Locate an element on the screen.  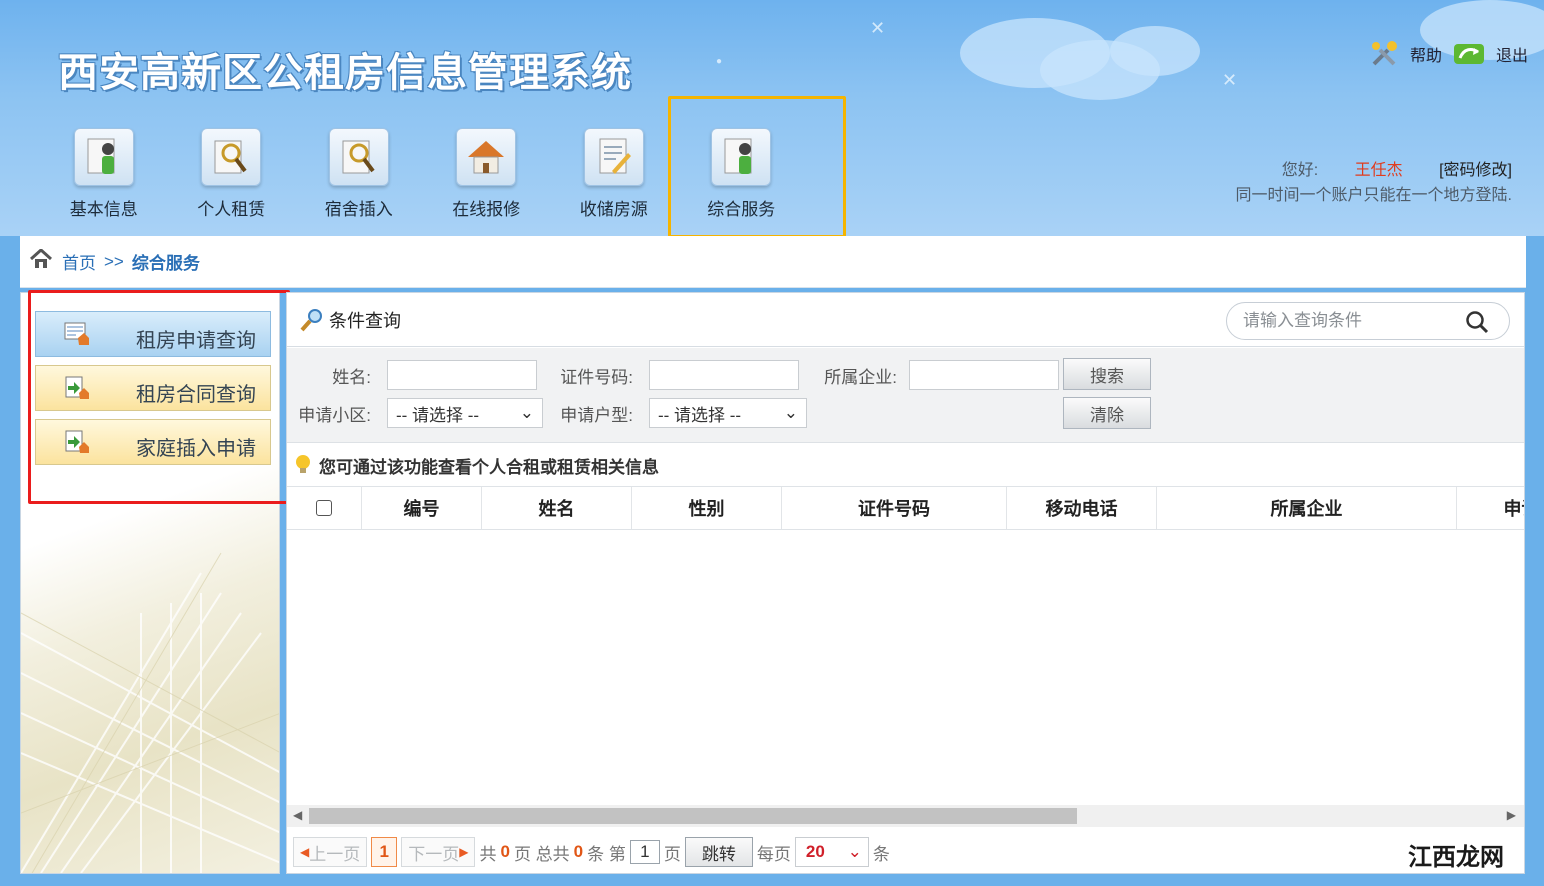
nav-item-housing-storage: 收储房源 is located at coordinates (614, 174).